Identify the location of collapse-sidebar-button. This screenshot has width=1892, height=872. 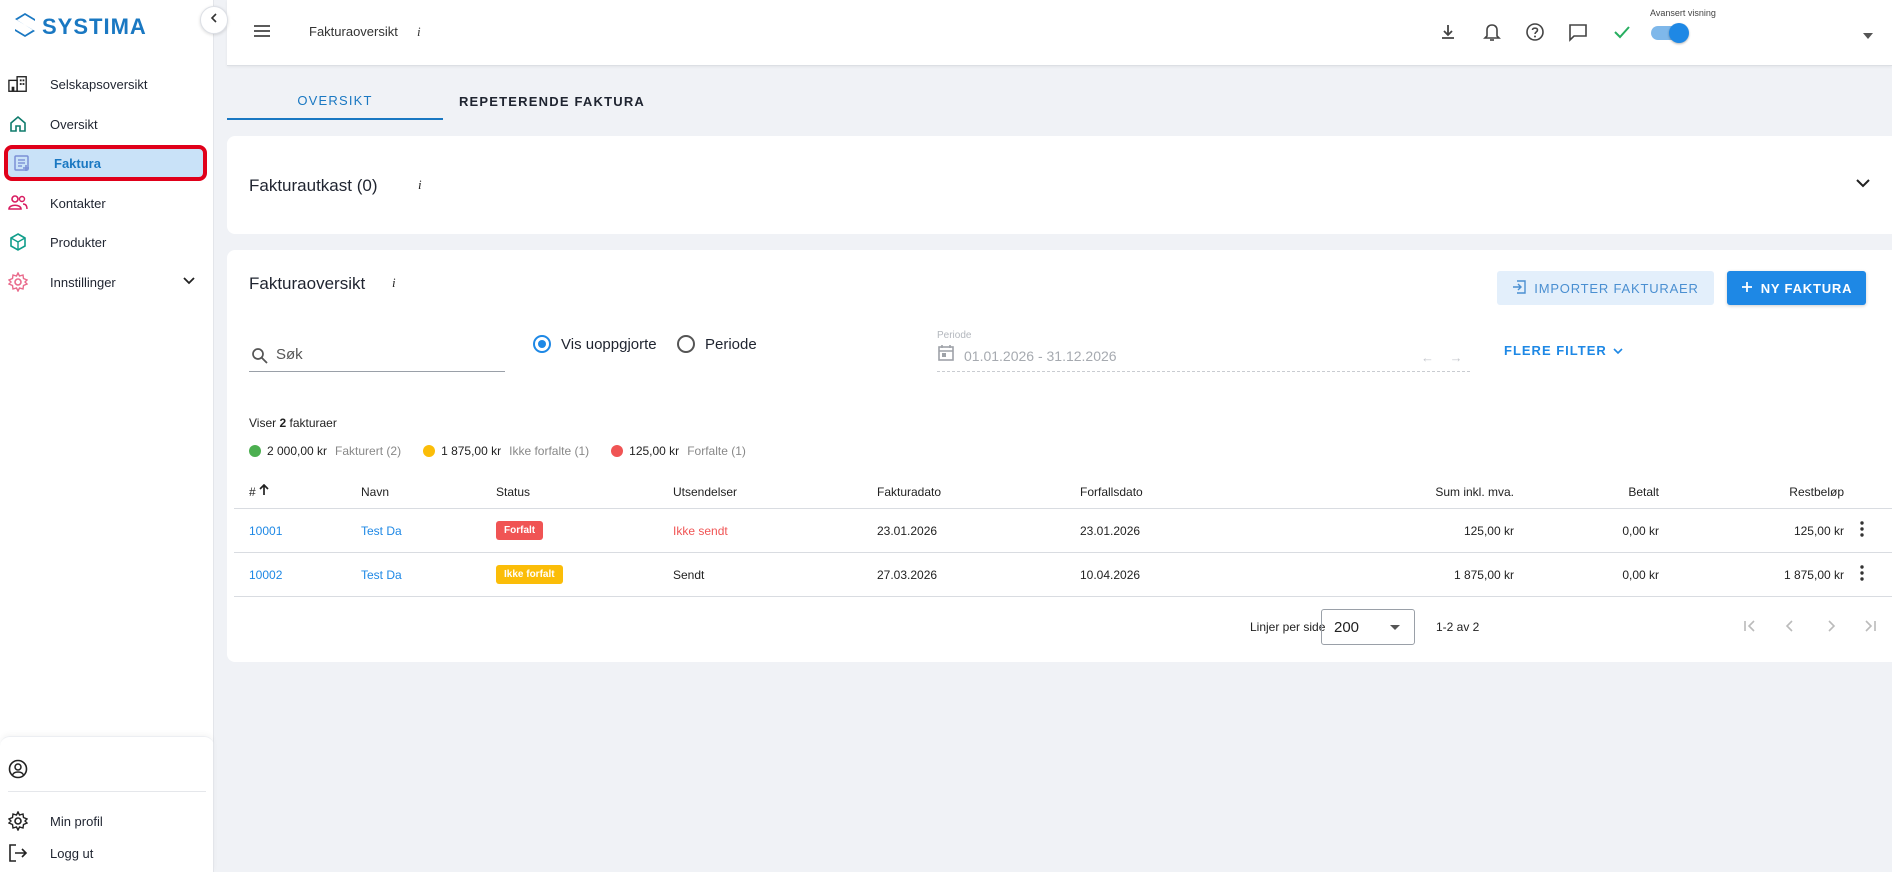
(214, 20).